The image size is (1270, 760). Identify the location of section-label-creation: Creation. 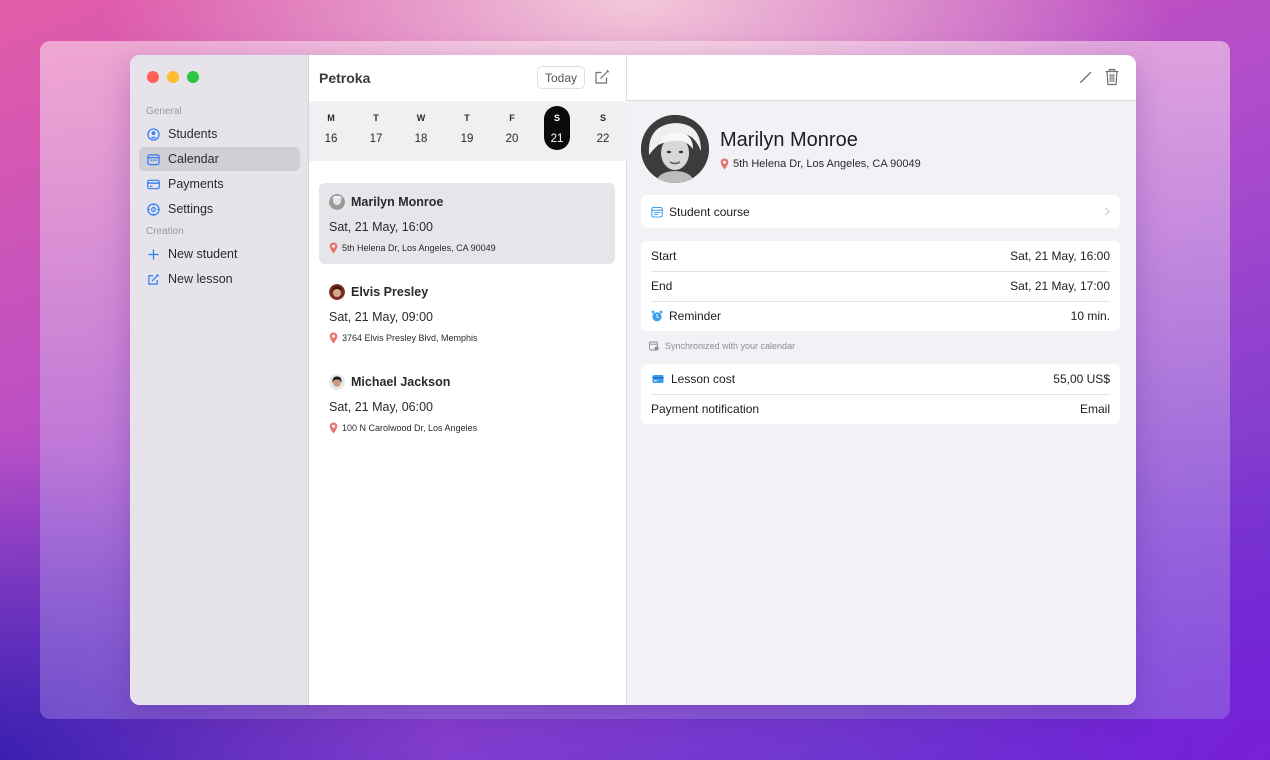
(165, 231).